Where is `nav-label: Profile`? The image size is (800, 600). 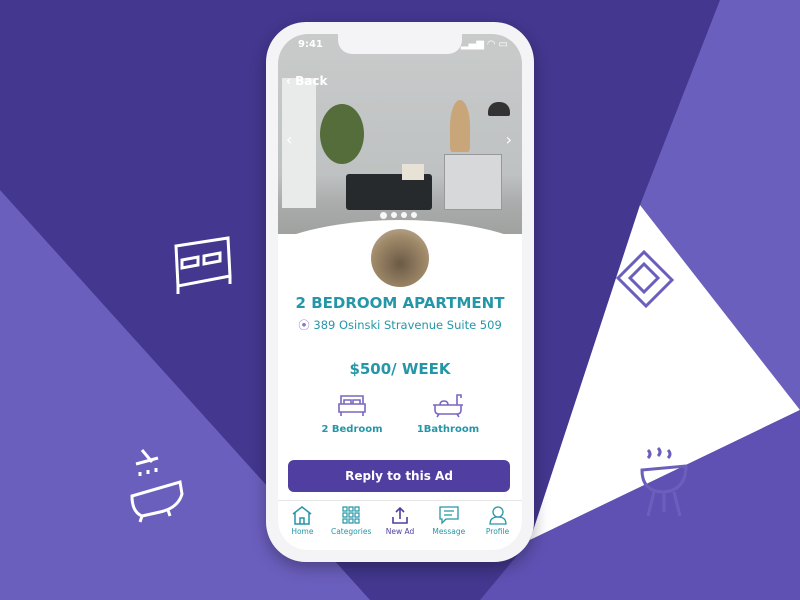 nav-label: Profile is located at coordinates (497, 531).